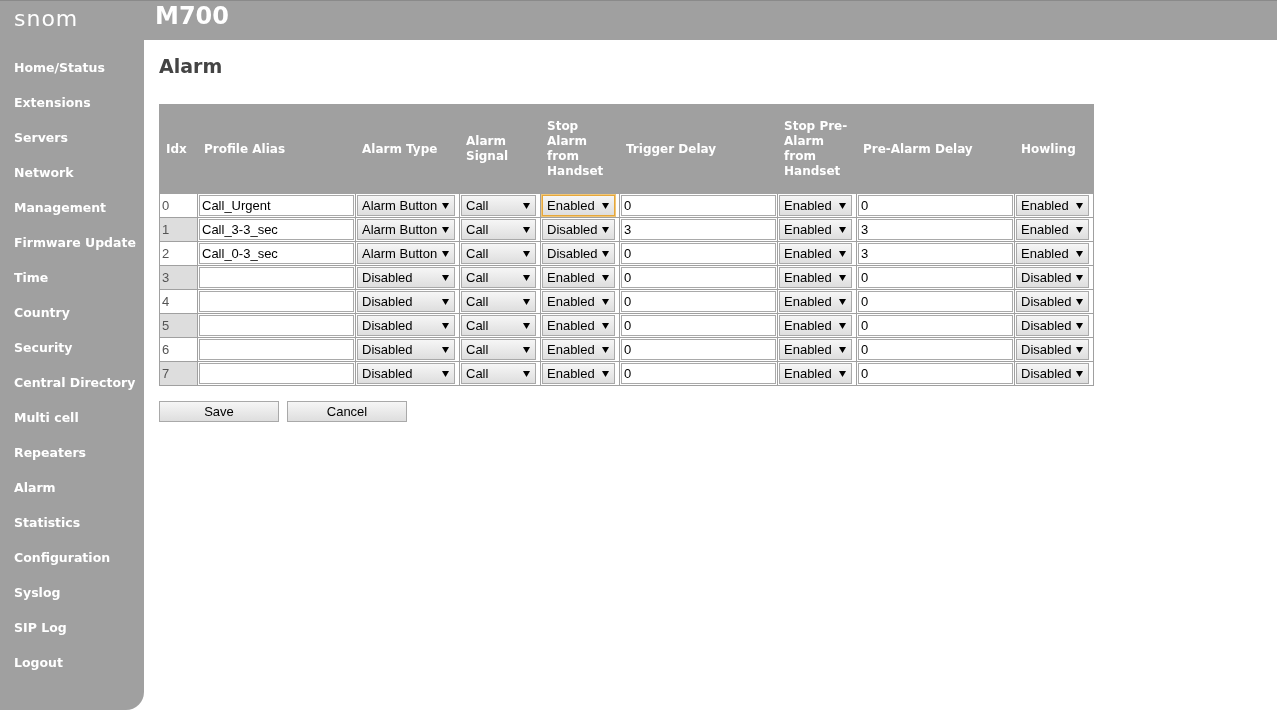 Image resolution: width=1277 pixels, height=721 pixels. Describe the element at coordinates (191, 15) in the screenshot. I see `device-title: M700` at that location.